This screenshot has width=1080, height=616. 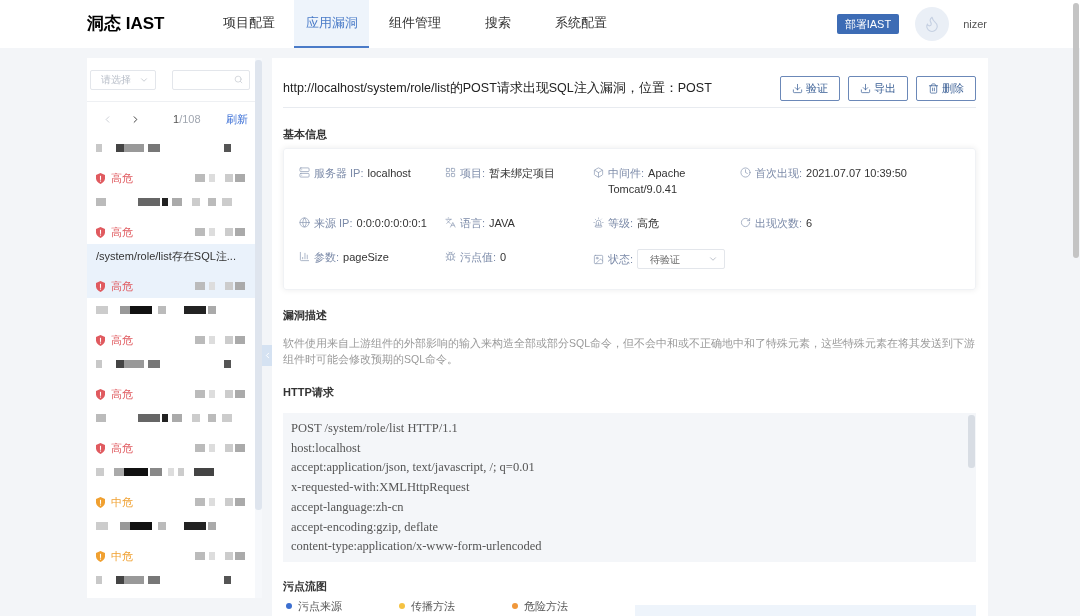 I want to click on status-select: 待验证, so click(x=681, y=259).